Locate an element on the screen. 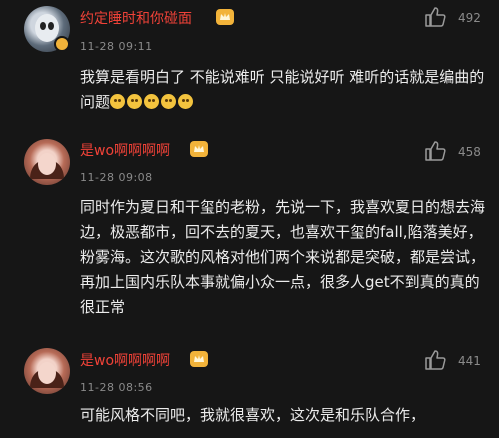  verified-badge-icon is located at coordinates (62, 44).